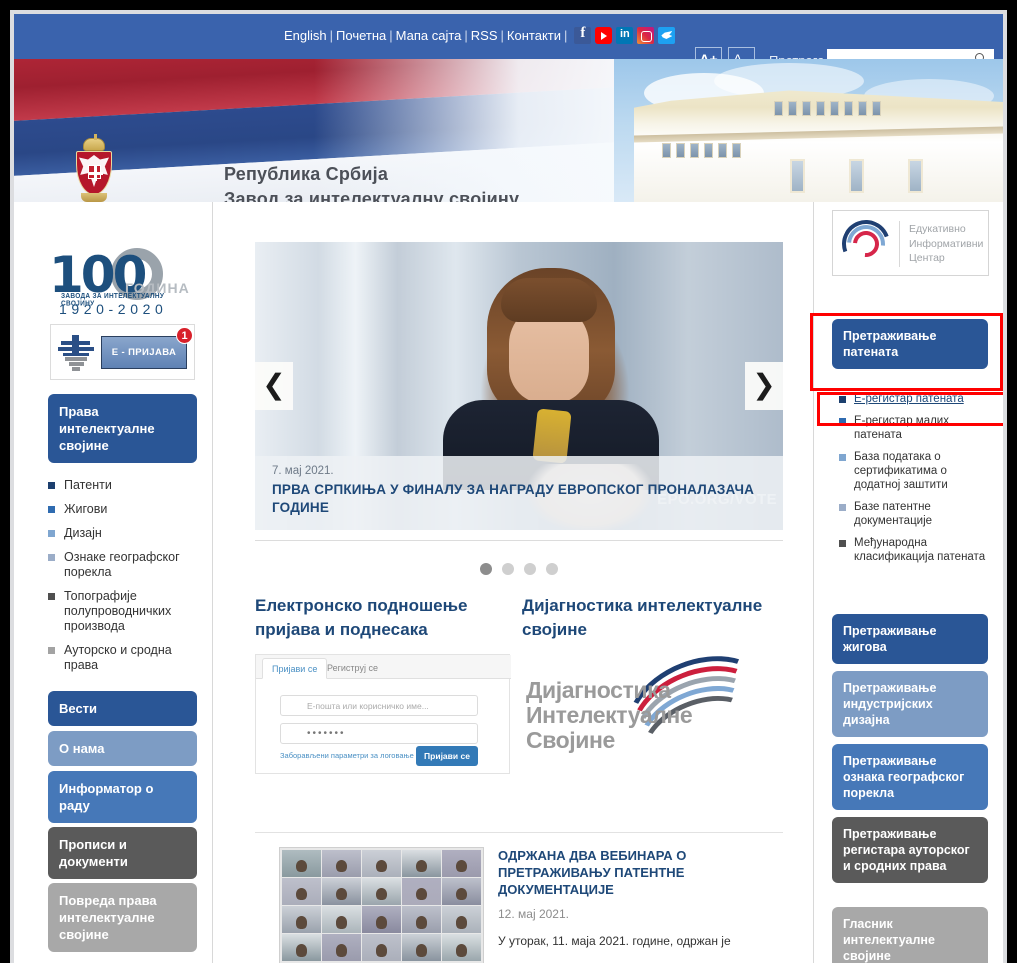 The height and width of the screenshot is (963, 1017). What do you see at coordinates (372, 195) in the screenshot?
I see `banner-office-name: Завод за интелектуалну својину` at bounding box center [372, 195].